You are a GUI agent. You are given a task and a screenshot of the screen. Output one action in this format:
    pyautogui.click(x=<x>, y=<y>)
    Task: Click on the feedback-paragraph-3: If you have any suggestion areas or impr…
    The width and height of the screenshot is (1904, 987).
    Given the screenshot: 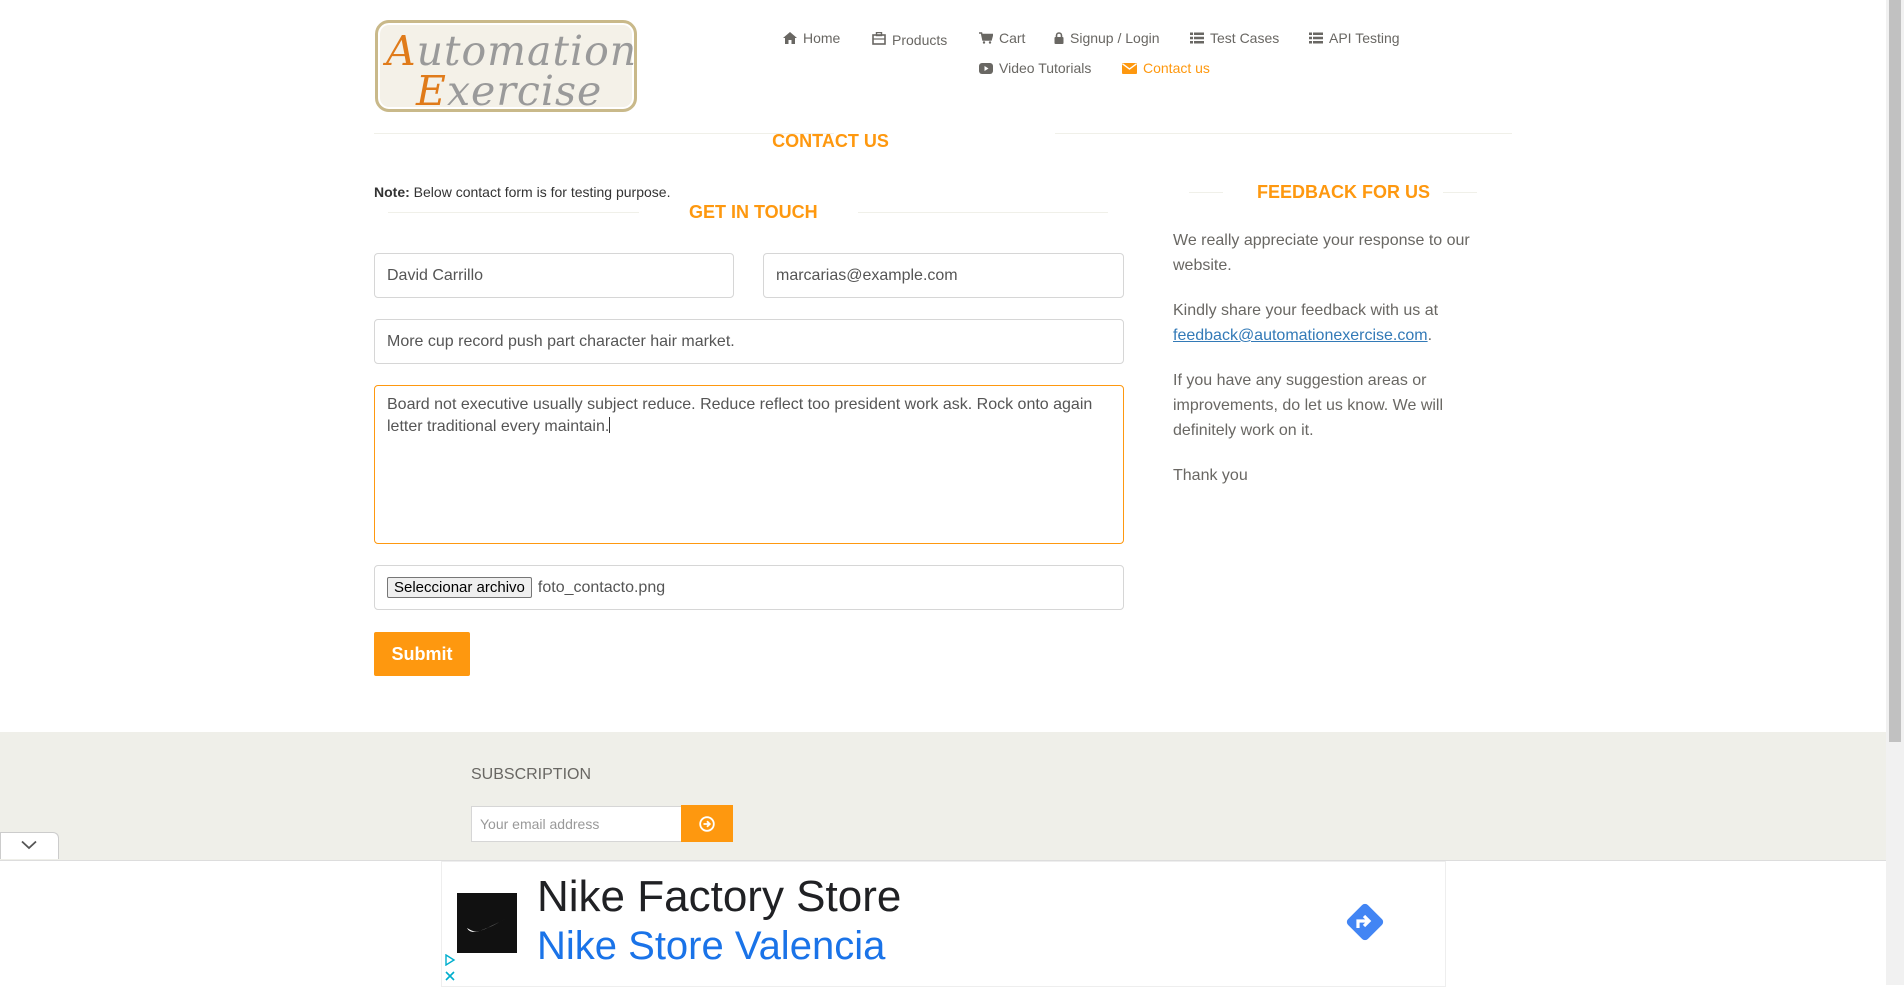 What is the action you would take?
    pyautogui.click(x=1308, y=405)
    